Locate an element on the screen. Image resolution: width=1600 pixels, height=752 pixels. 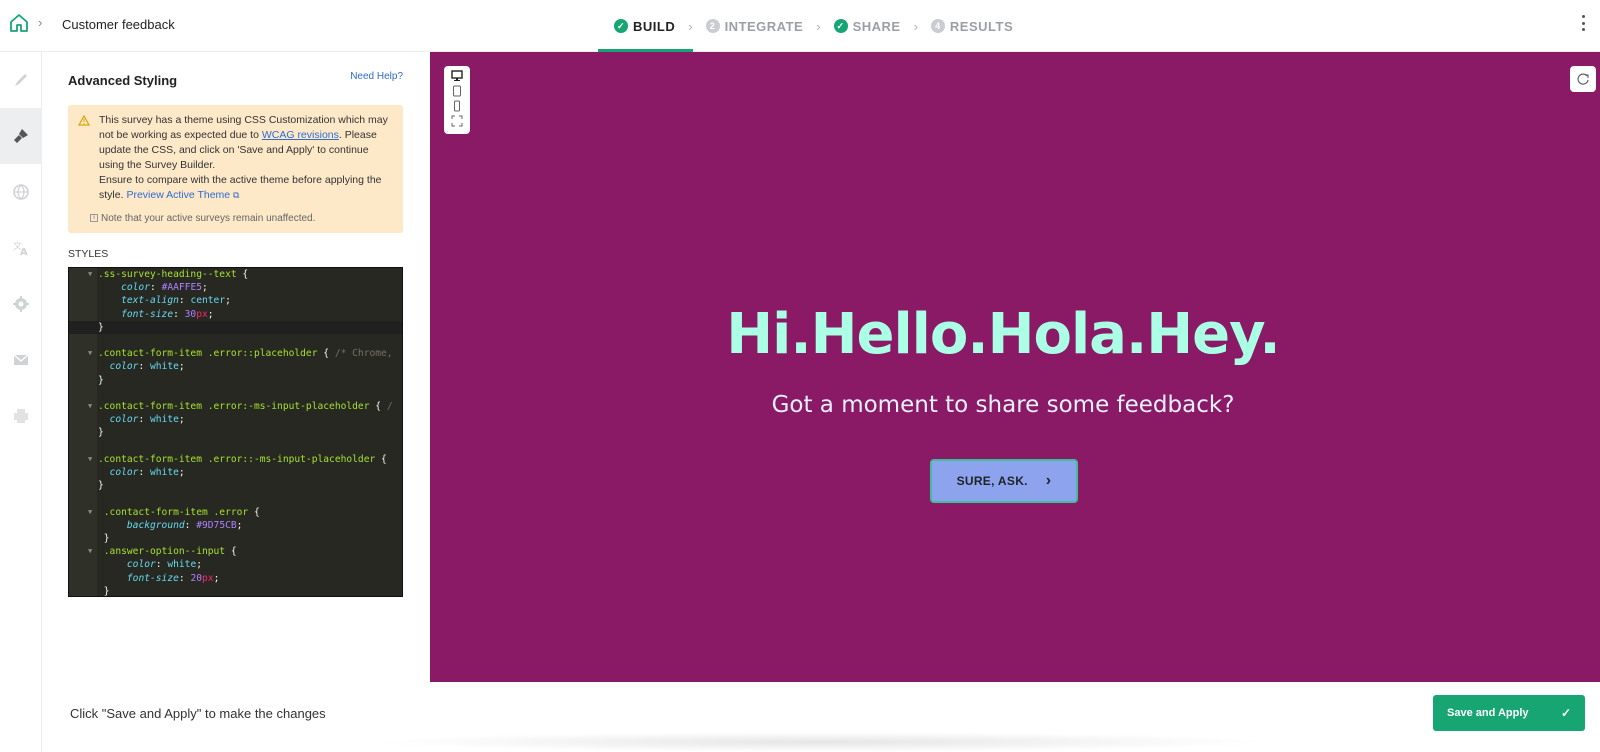
step-label: INTEGRATE is located at coordinates (764, 26).